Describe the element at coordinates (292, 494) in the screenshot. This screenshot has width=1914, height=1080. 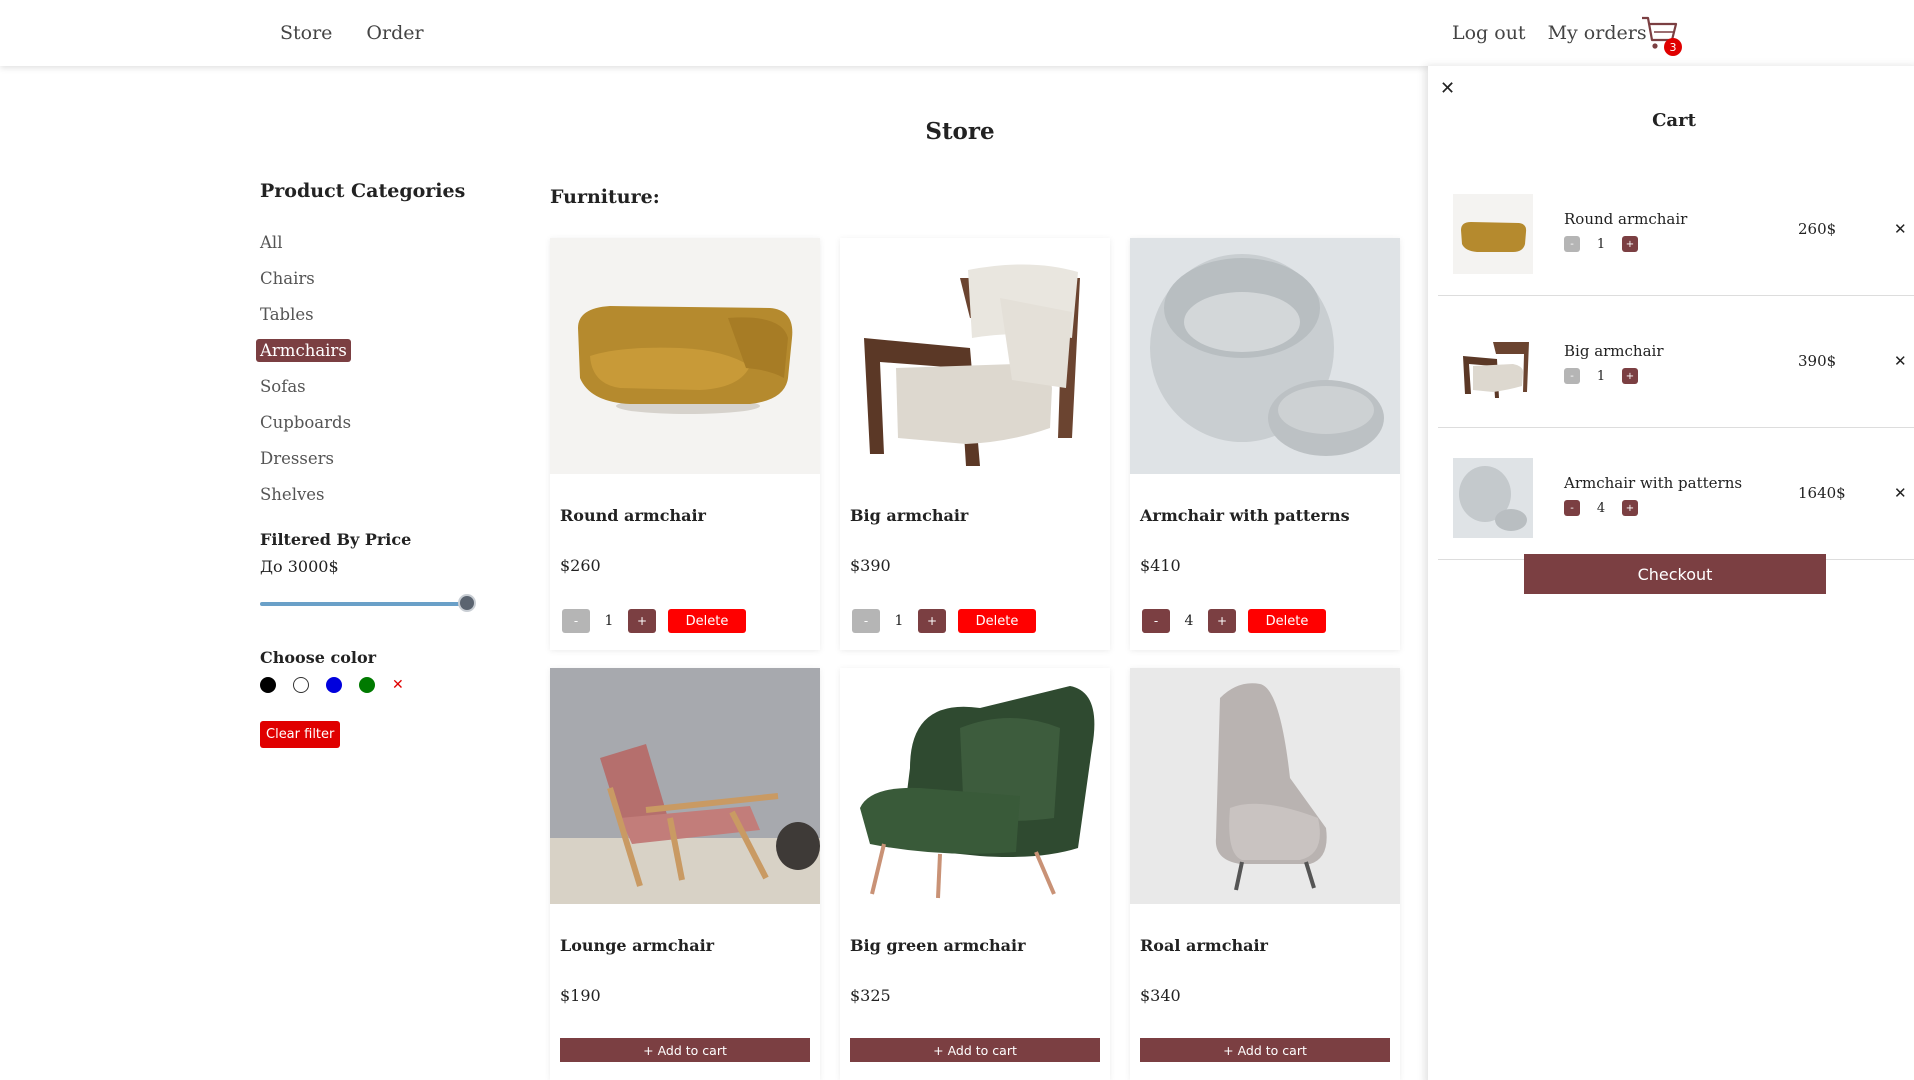
I see `category-label: Shelves` at that location.